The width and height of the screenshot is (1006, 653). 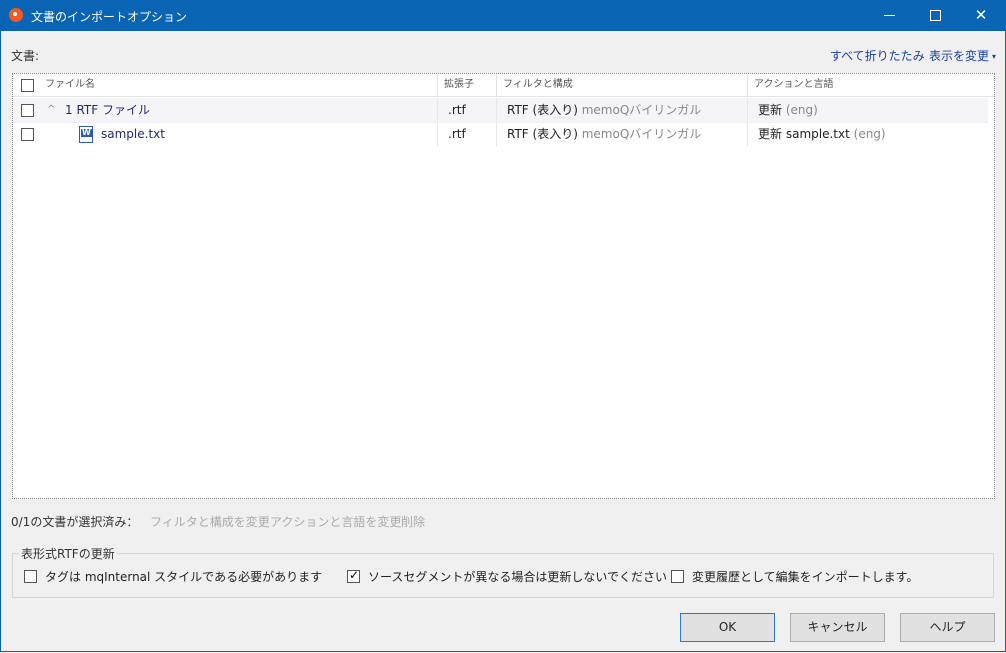 I want to click on collapse-all-link: すべて折りたたみ, so click(x=877, y=55).